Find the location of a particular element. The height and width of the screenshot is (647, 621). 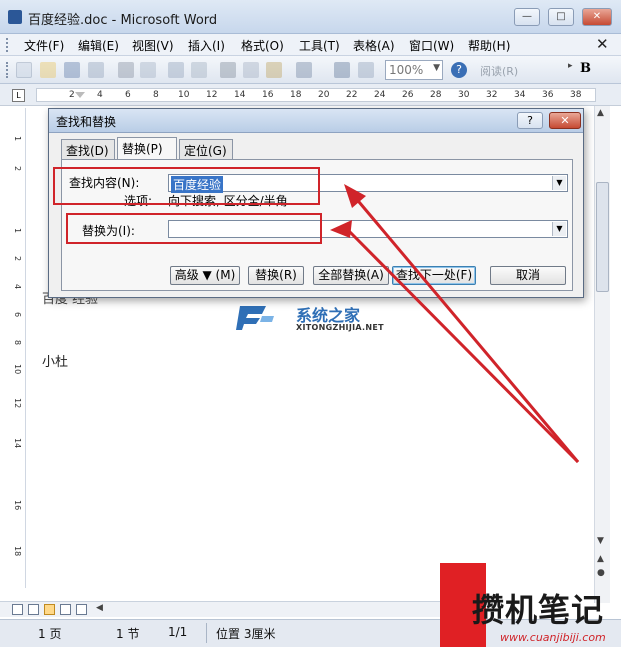

scroll-down-icon: ▼ is located at coordinates (600, 541).